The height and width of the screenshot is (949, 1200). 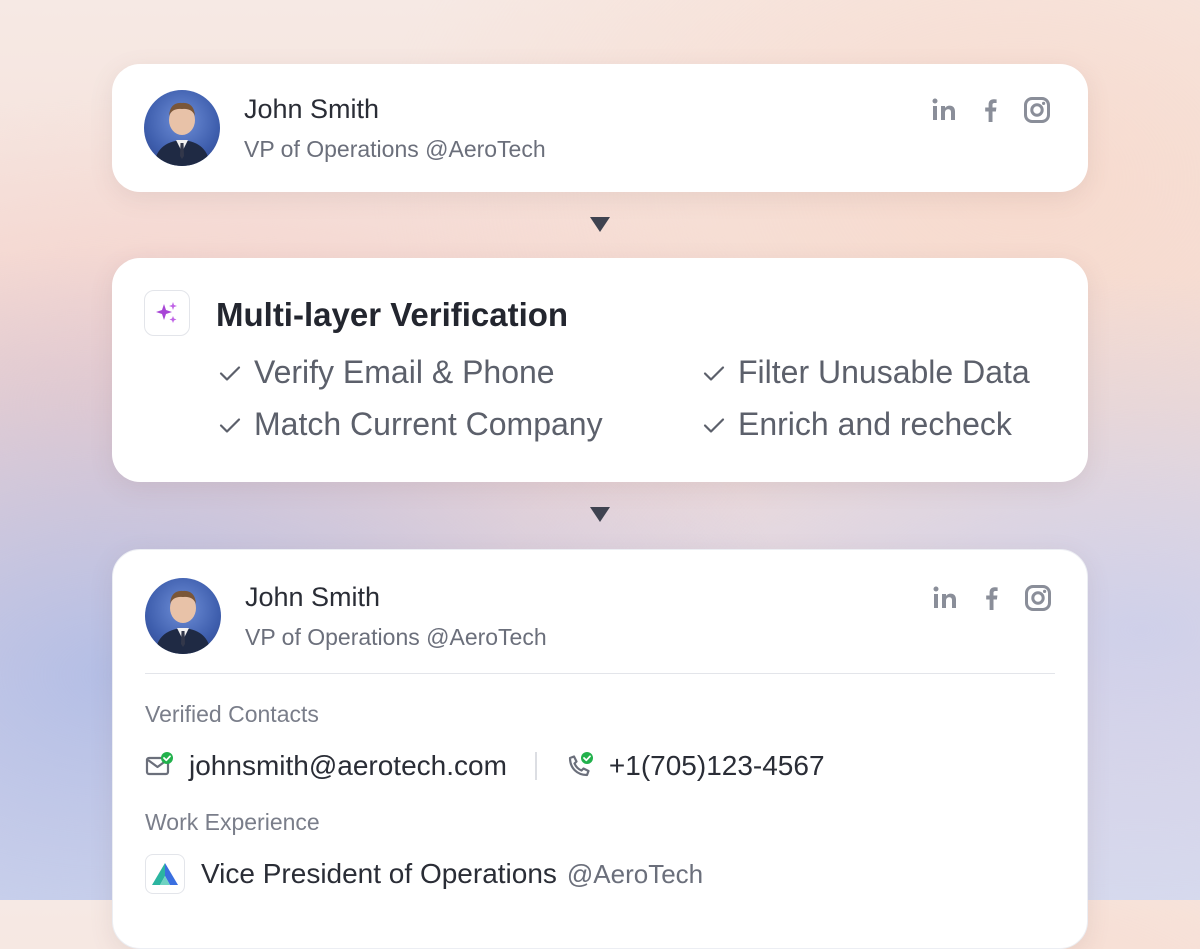 What do you see at coordinates (379, 873) in the screenshot?
I see `job-role: Vice President of Operations` at bounding box center [379, 873].